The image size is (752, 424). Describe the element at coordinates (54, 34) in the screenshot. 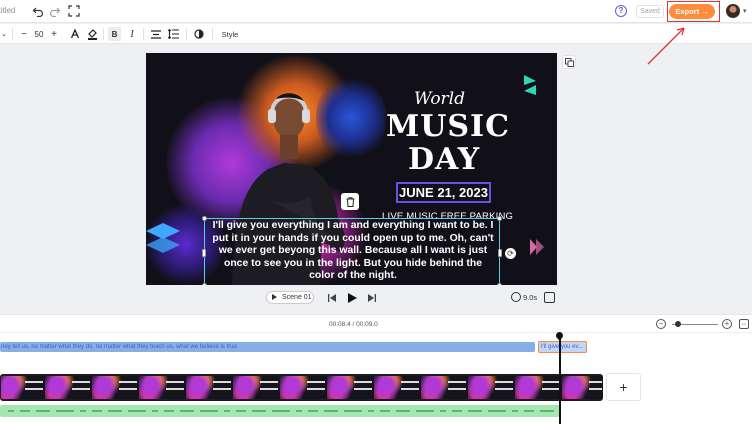

I see `font-size-increase-button: +` at that location.